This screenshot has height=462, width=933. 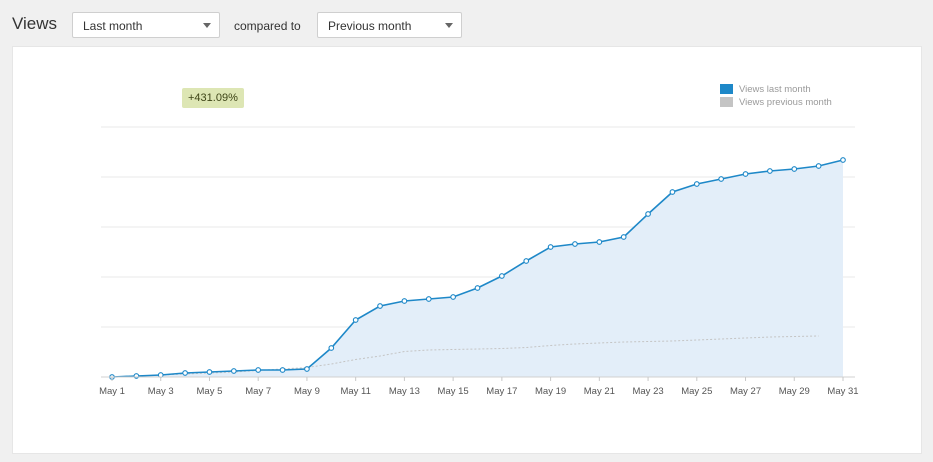 What do you see at coordinates (258, 391) in the screenshot?
I see `x-tick-label: May 7` at bounding box center [258, 391].